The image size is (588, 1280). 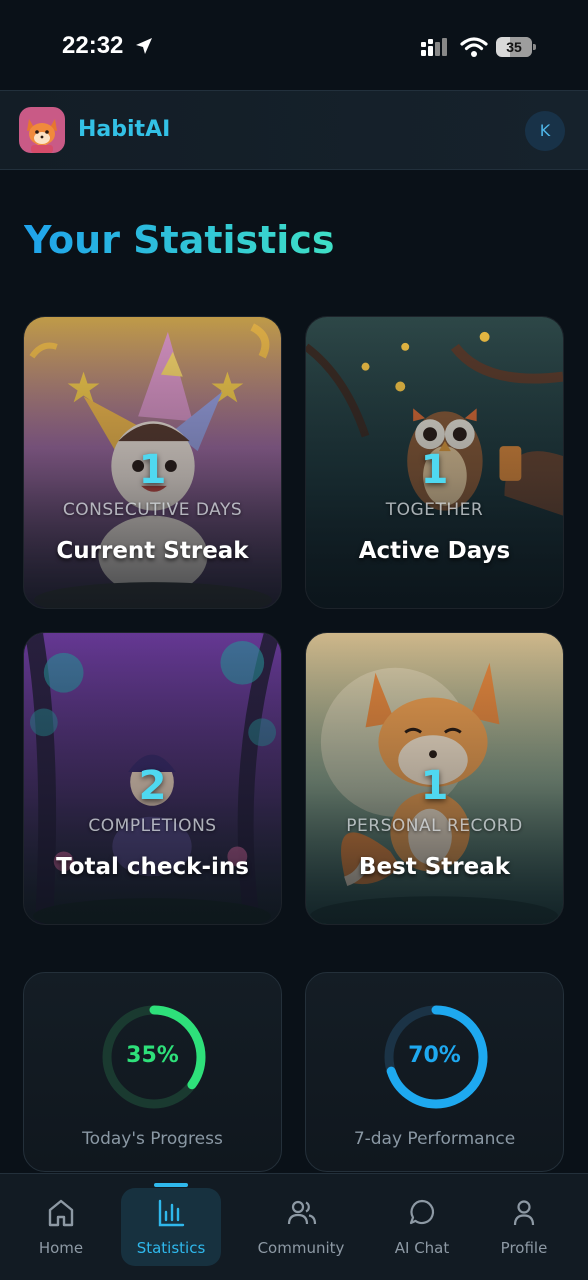 What do you see at coordinates (42, 130) in the screenshot?
I see `app-logo-fox` at bounding box center [42, 130].